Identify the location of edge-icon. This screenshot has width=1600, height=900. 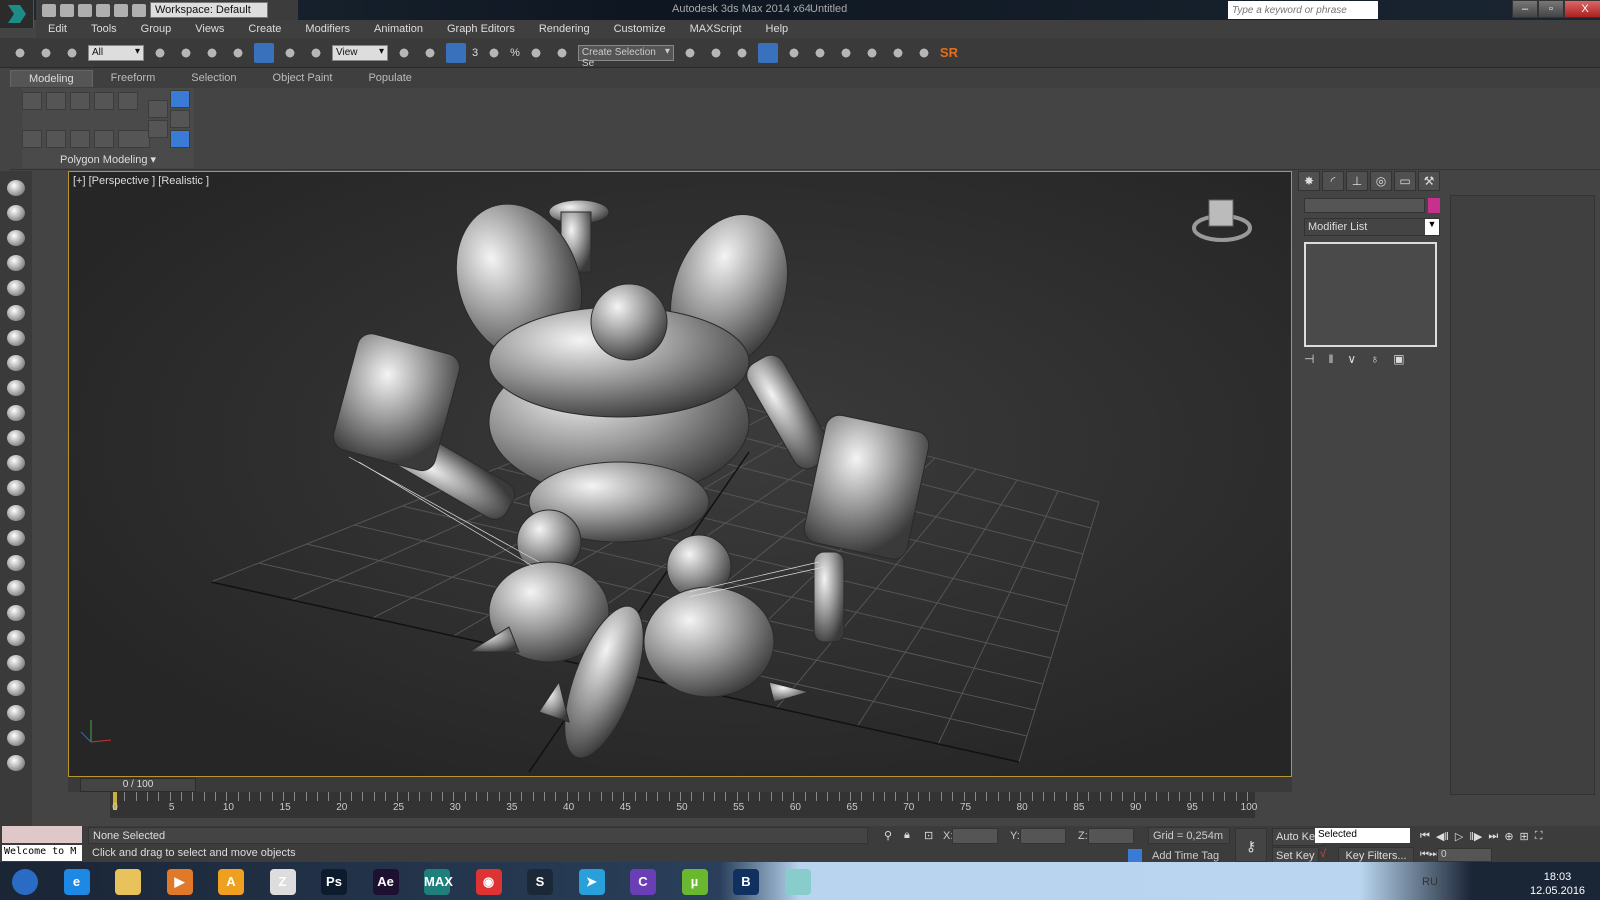
(56, 101).